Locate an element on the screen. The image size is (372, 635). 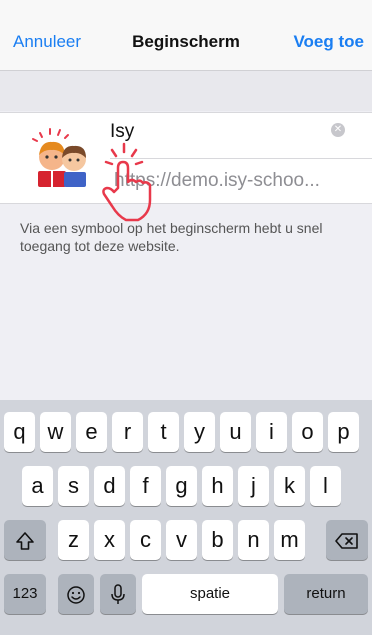
key-q: q is located at coordinates (19, 432).